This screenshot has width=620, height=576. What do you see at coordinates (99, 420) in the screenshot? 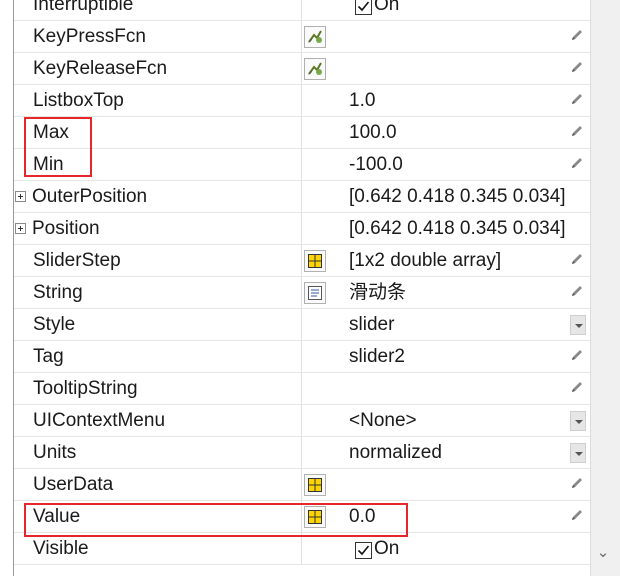
I see `property-name: UIContextMenu` at bounding box center [99, 420].